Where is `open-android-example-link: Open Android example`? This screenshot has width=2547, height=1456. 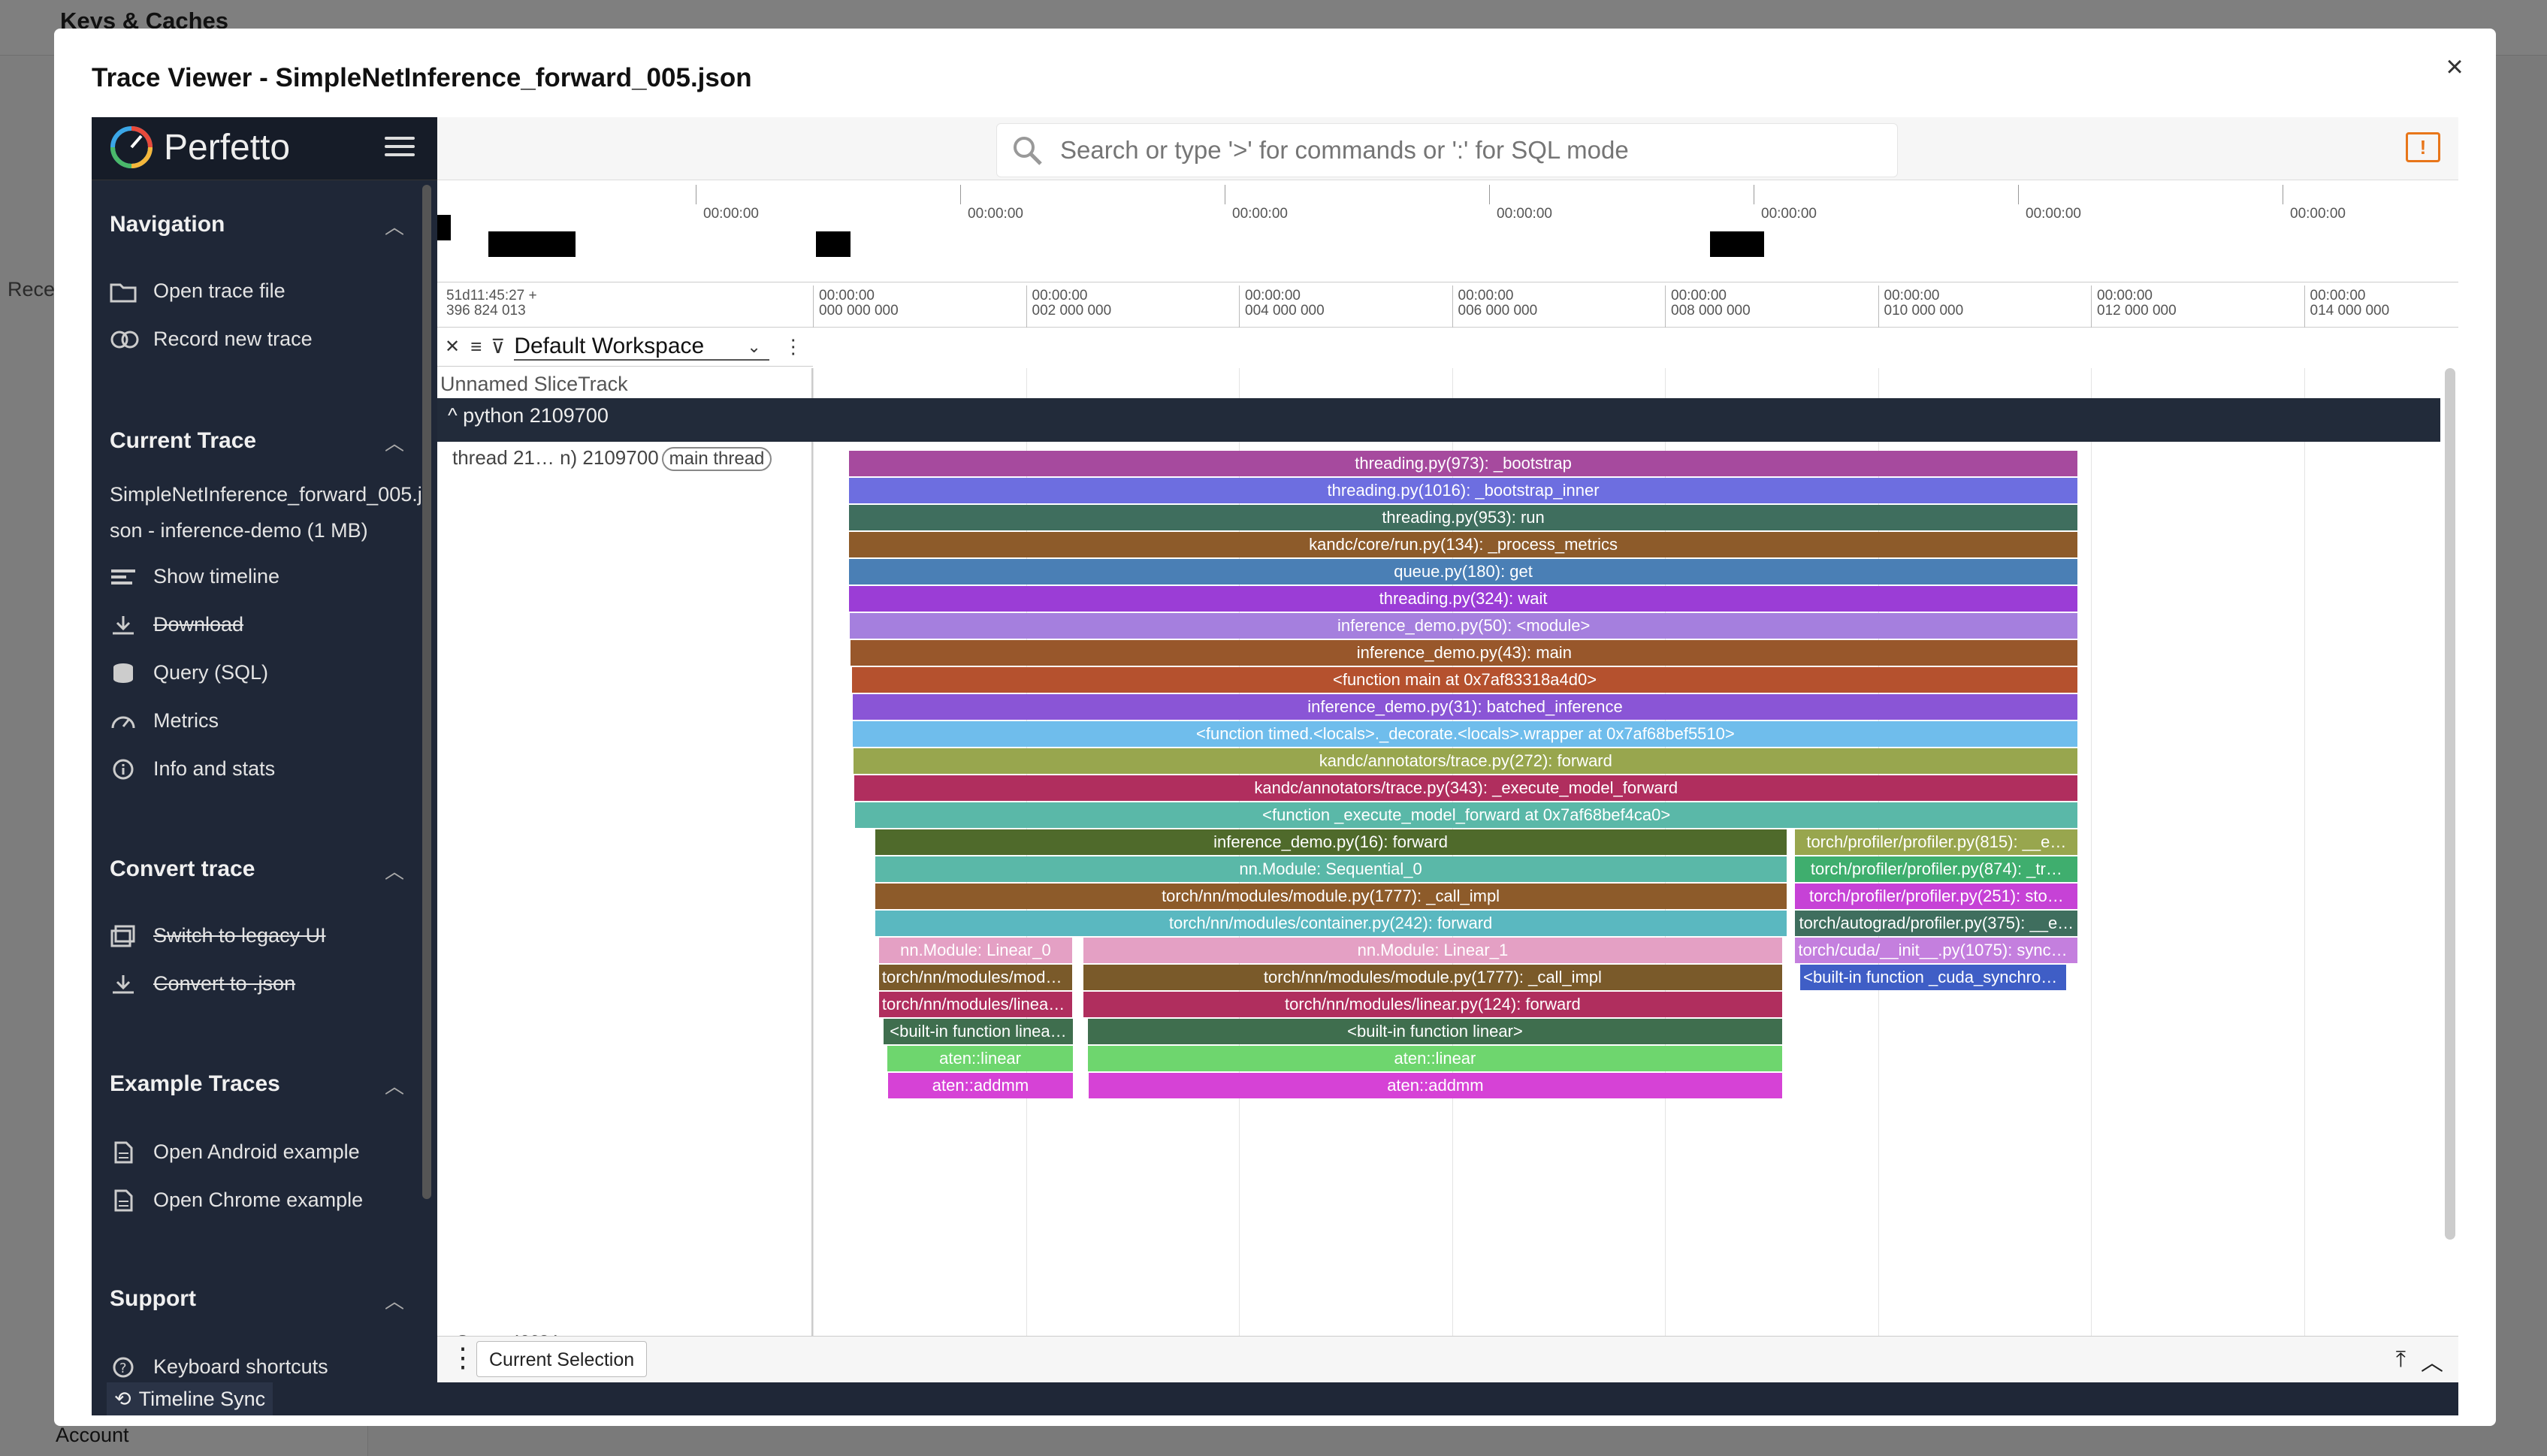
open-android-example-link: Open Android example is located at coordinates (235, 1152).